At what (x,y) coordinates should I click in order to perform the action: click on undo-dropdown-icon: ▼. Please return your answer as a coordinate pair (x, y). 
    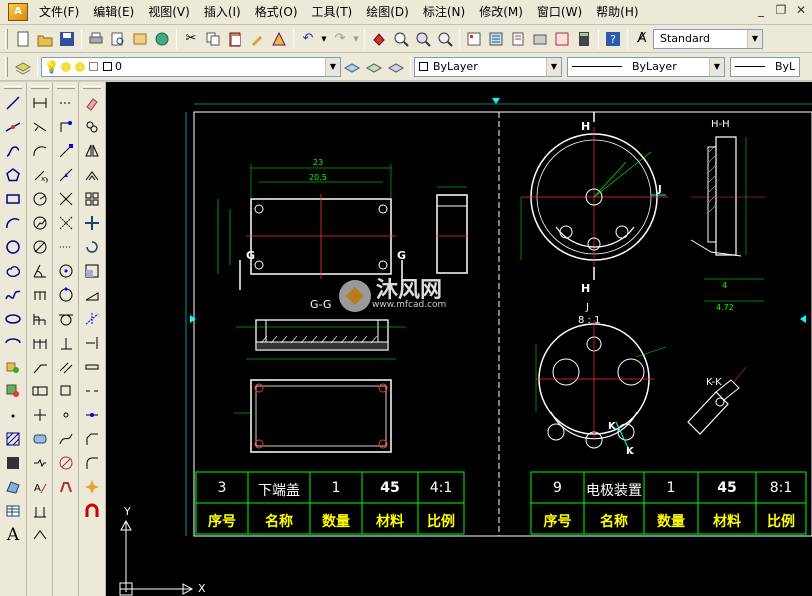
    Looking at the image, I should click on (324, 39).